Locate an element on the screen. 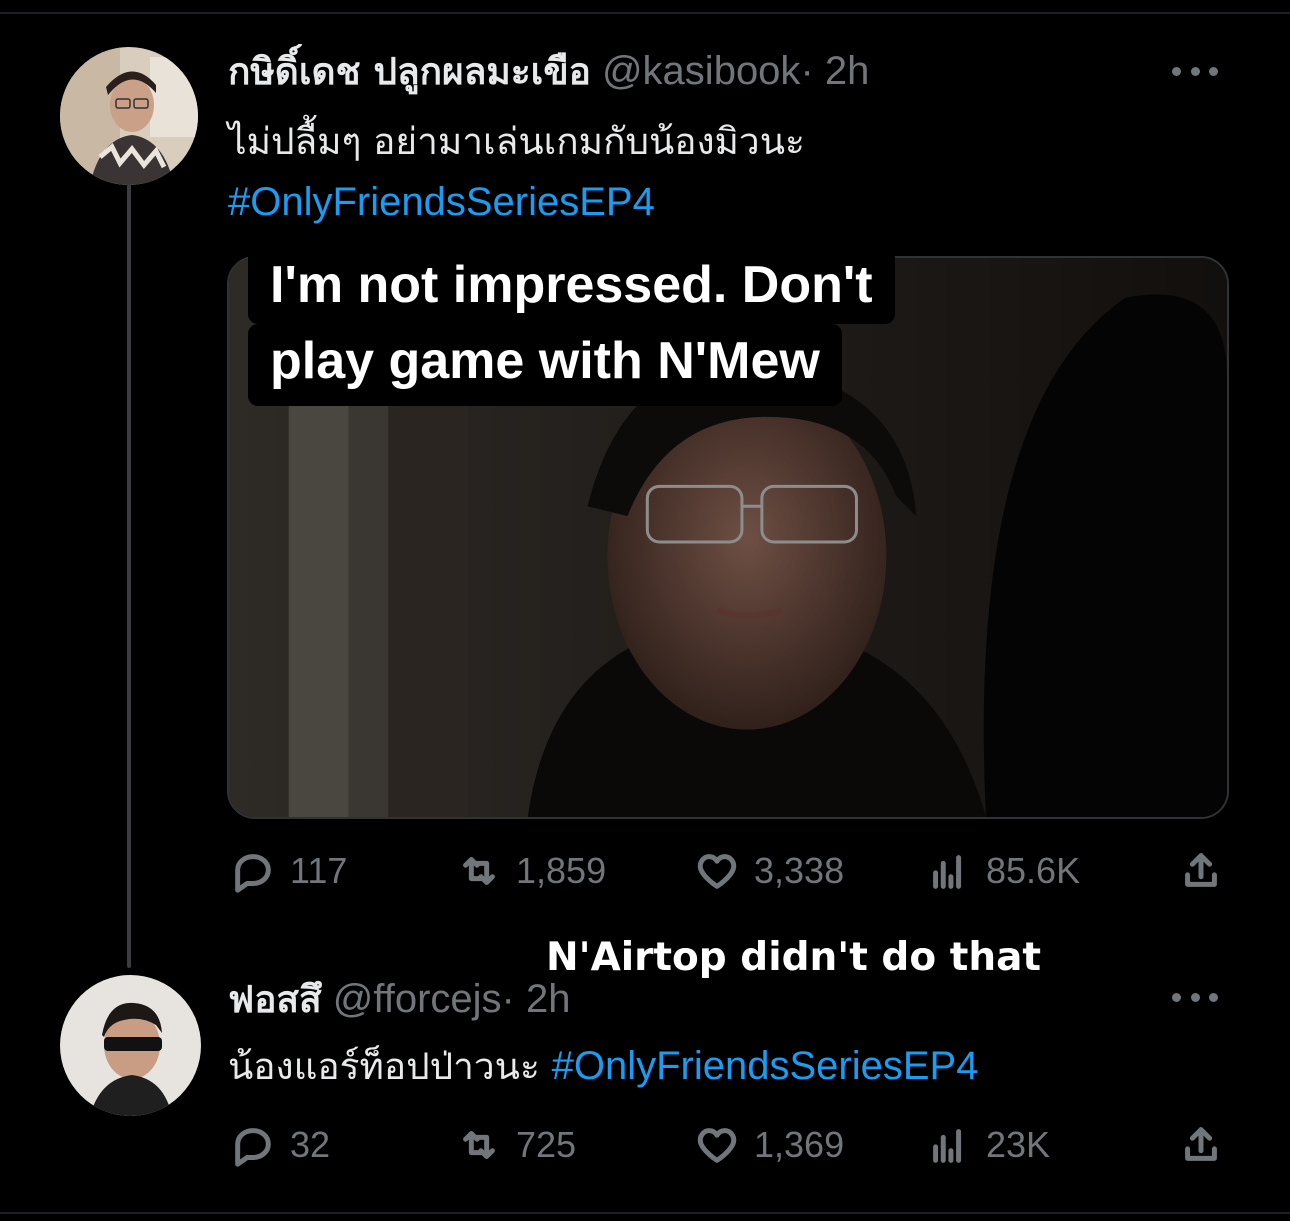 Image resolution: width=1290 pixels, height=1221 pixels. like-button: 1,369 is located at coordinates (769, 1145).